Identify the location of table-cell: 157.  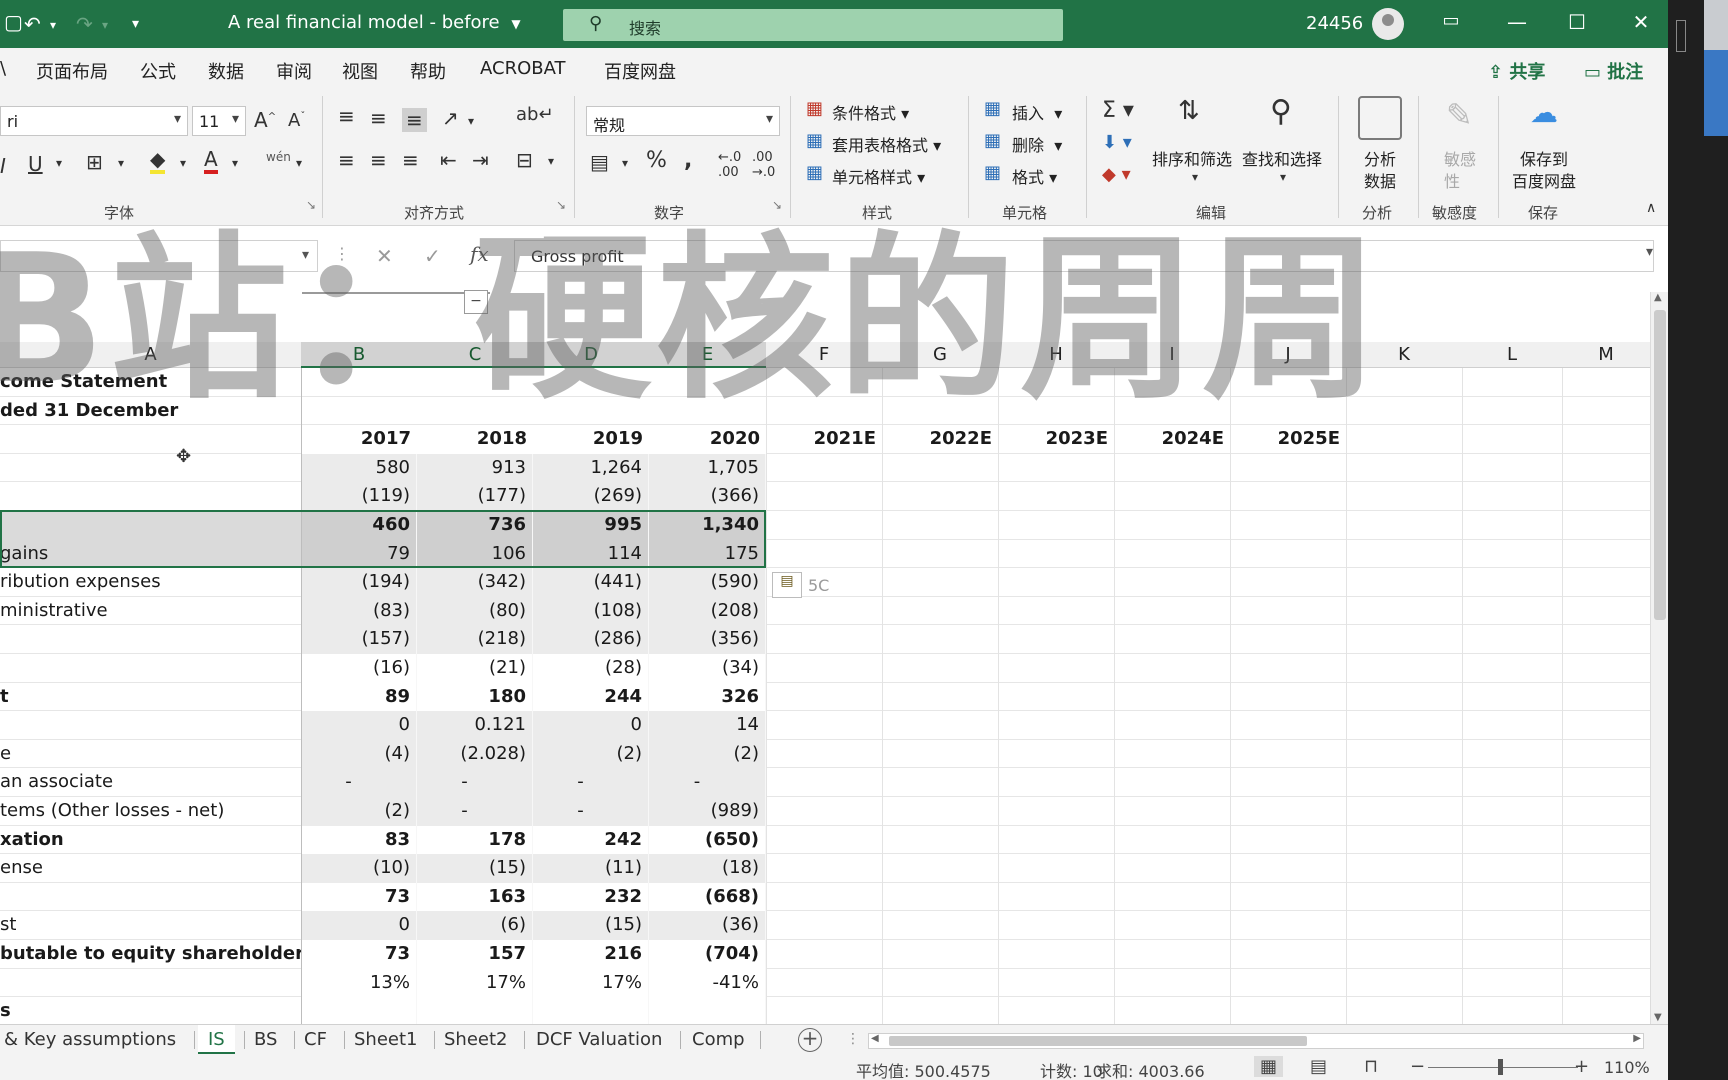
(475, 954).